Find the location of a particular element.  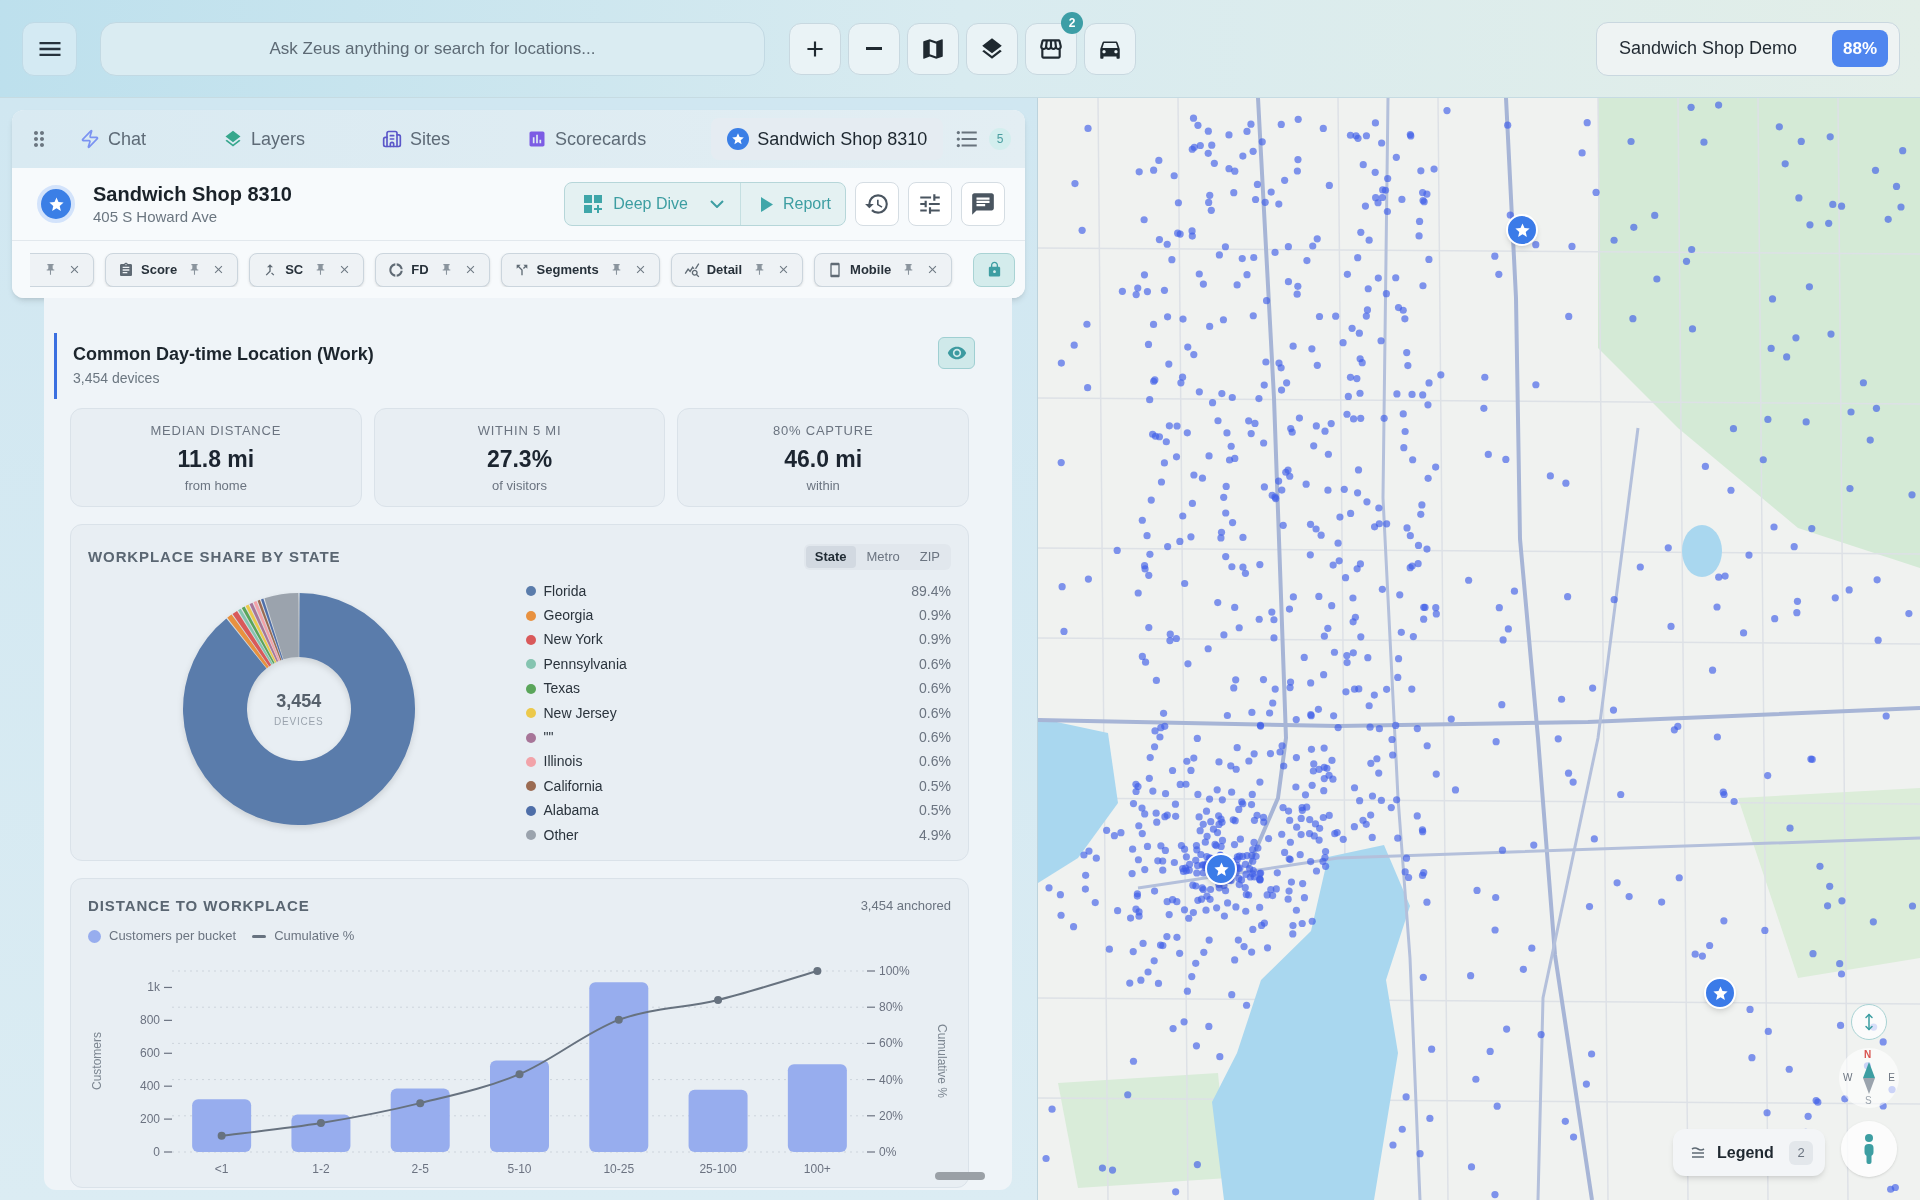

panel-tab: Layers is located at coordinates (264, 139).